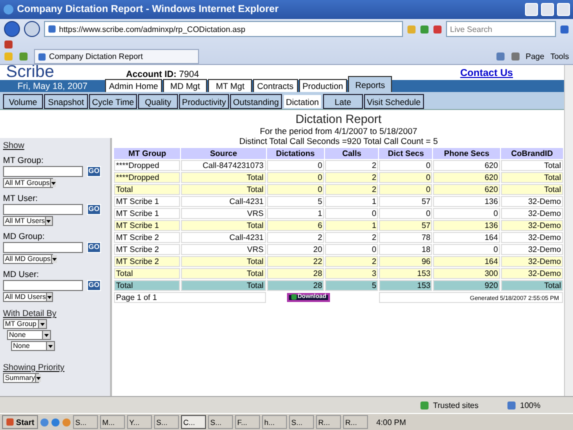 The image size is (573, 430). I want to click on show-link: Show, so click(55, 145).